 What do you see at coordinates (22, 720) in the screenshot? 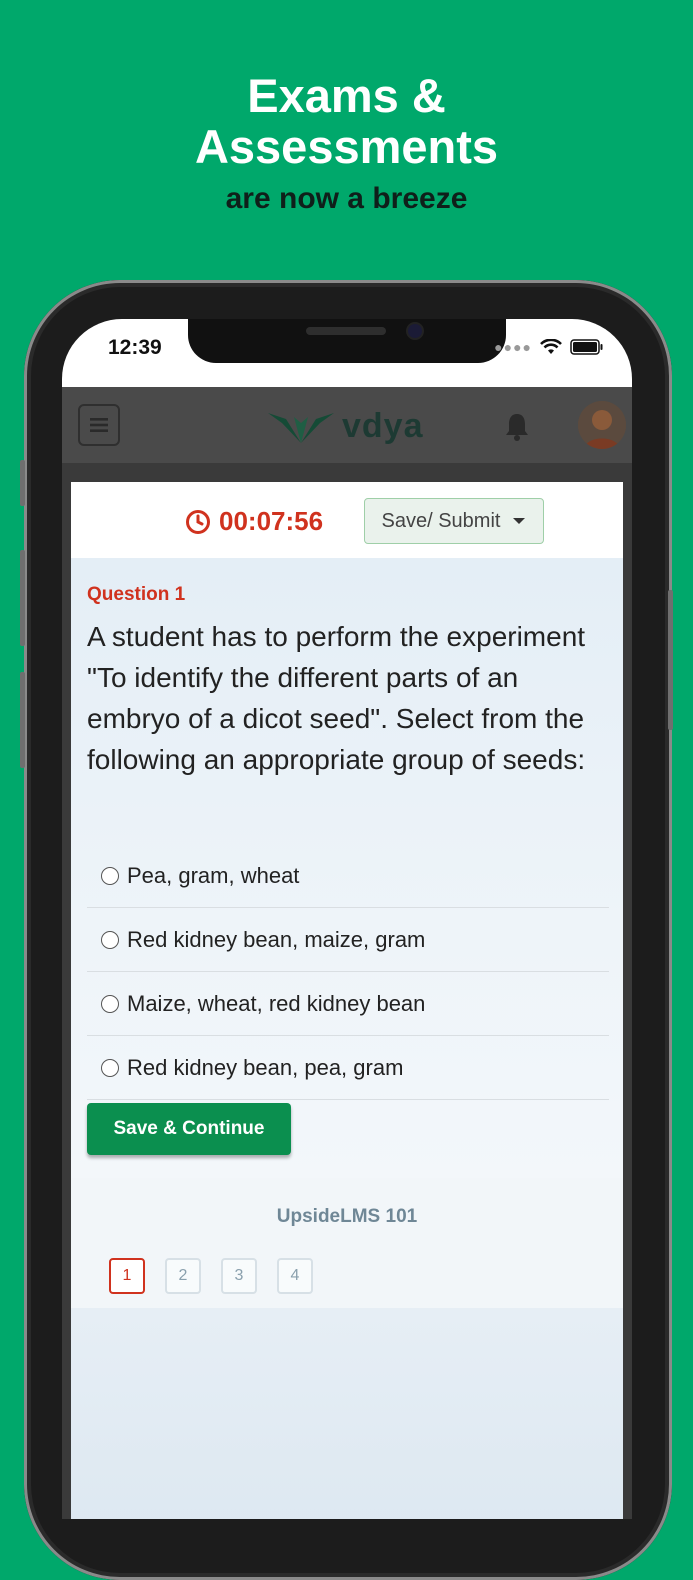
I see `phone-volume-down` at bounding box center [22, 720].